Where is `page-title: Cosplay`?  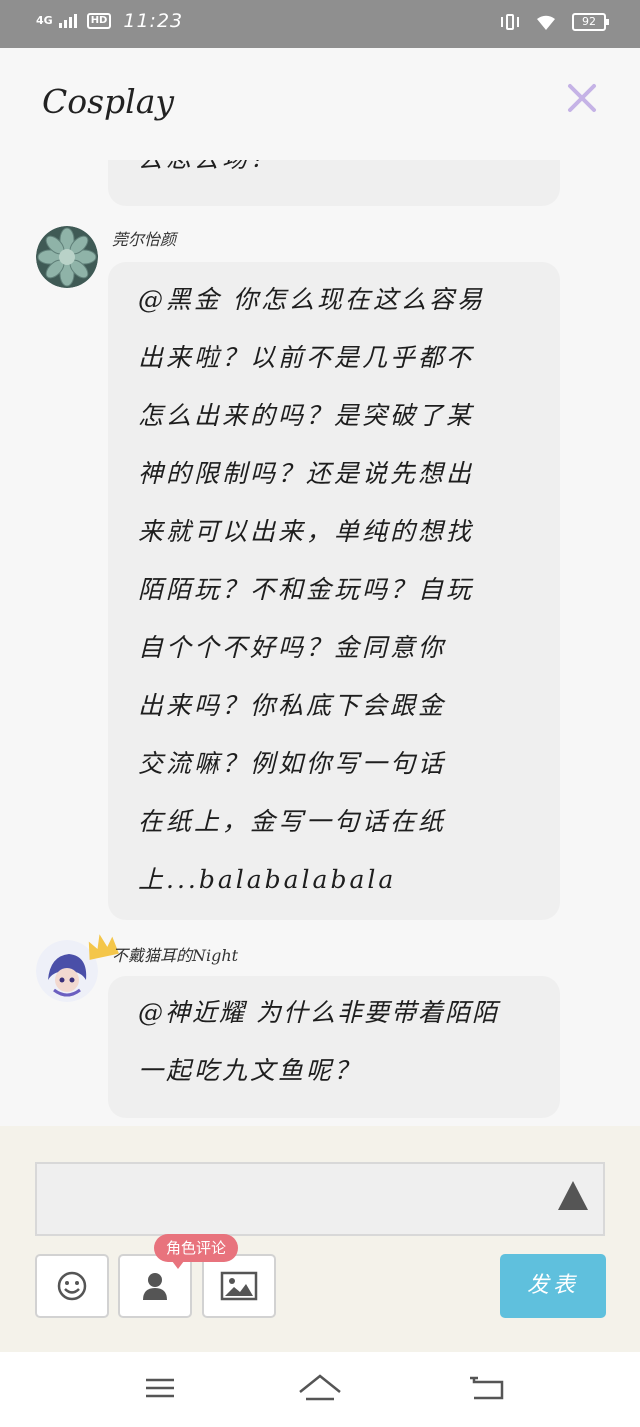 page-title: Cosplay is located at coordinates (108, 101).